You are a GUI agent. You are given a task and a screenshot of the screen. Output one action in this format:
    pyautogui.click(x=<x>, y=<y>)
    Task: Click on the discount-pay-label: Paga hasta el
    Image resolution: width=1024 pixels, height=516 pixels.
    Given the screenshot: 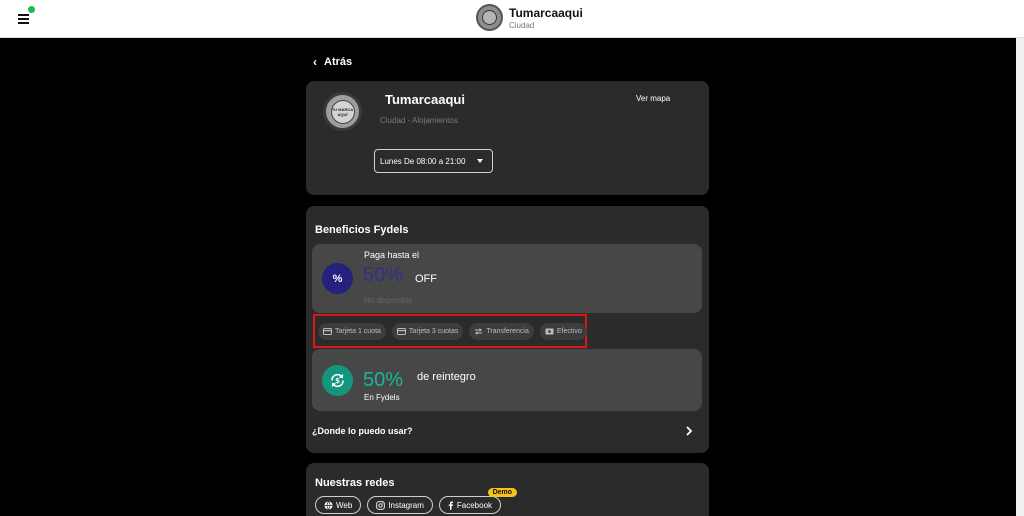 What is the action you would take?
    pyautogui.click(x=392, y=255)
    